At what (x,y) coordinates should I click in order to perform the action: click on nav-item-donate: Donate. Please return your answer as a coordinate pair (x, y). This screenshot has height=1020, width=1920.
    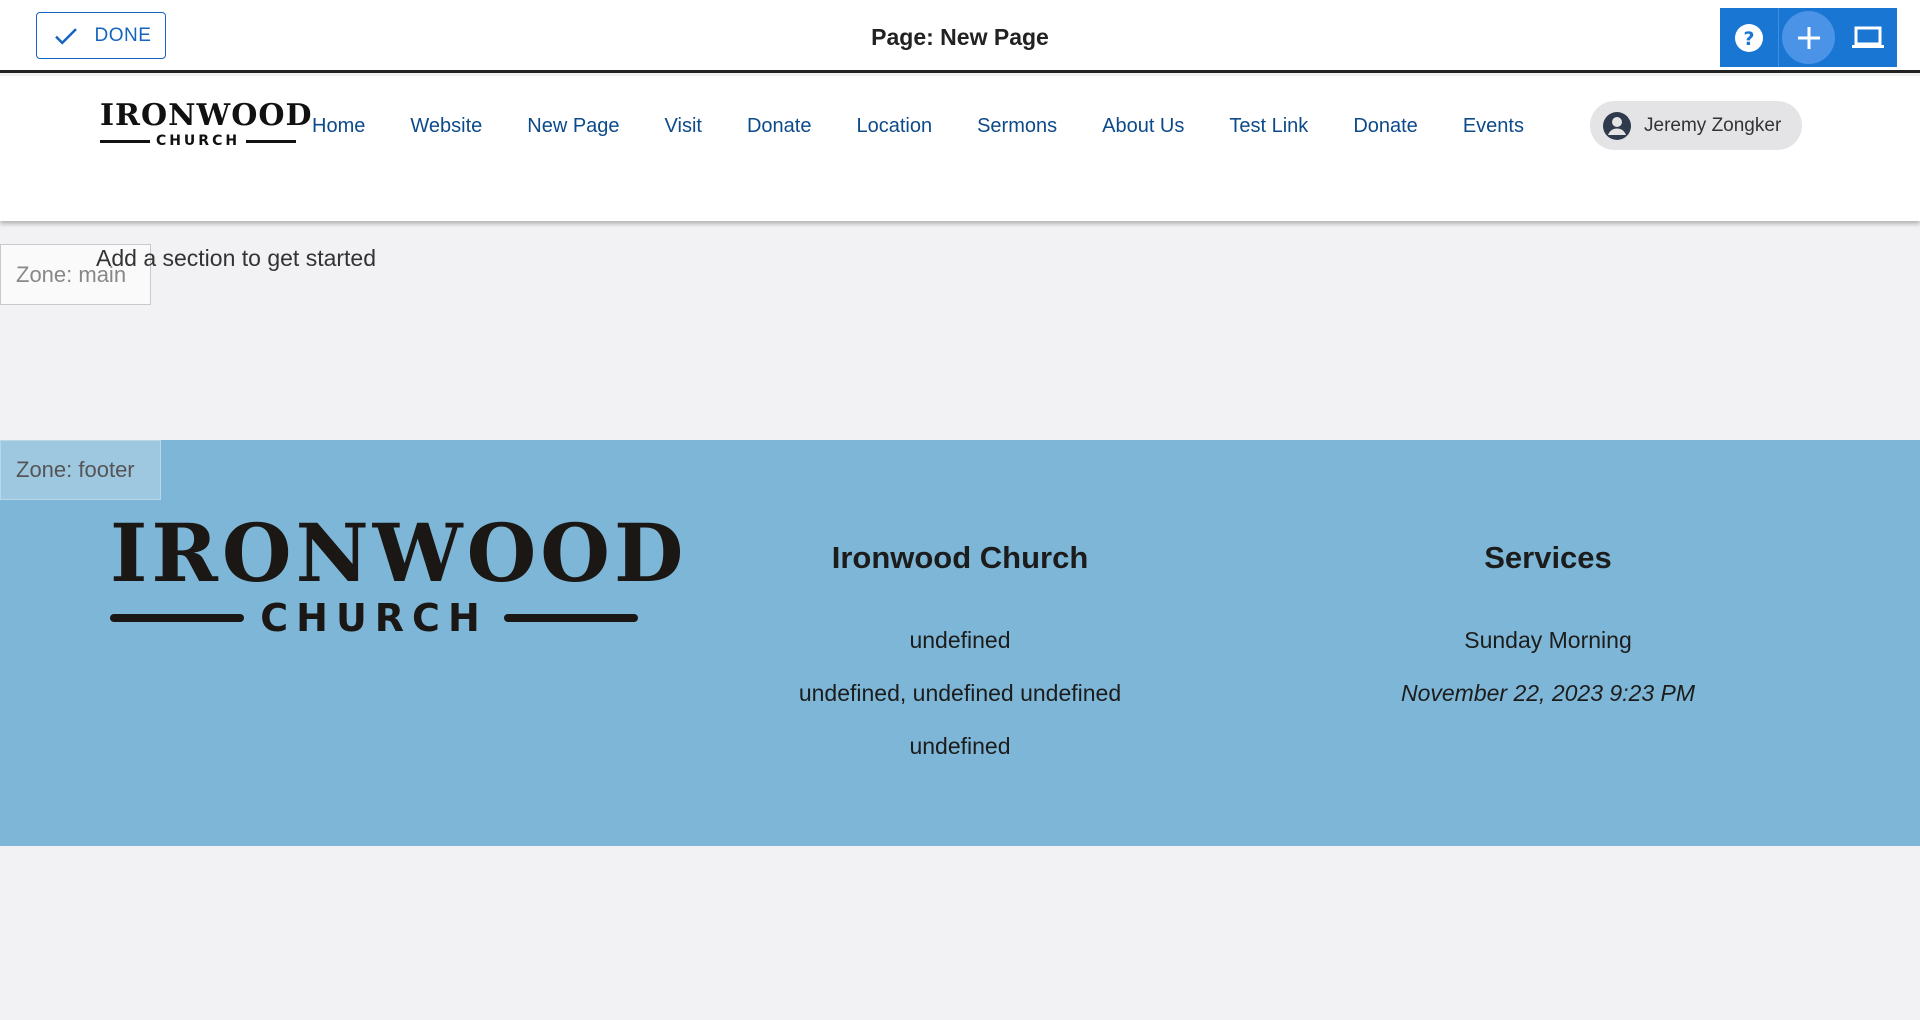
    Looking at the image, I should click on (779, 126).